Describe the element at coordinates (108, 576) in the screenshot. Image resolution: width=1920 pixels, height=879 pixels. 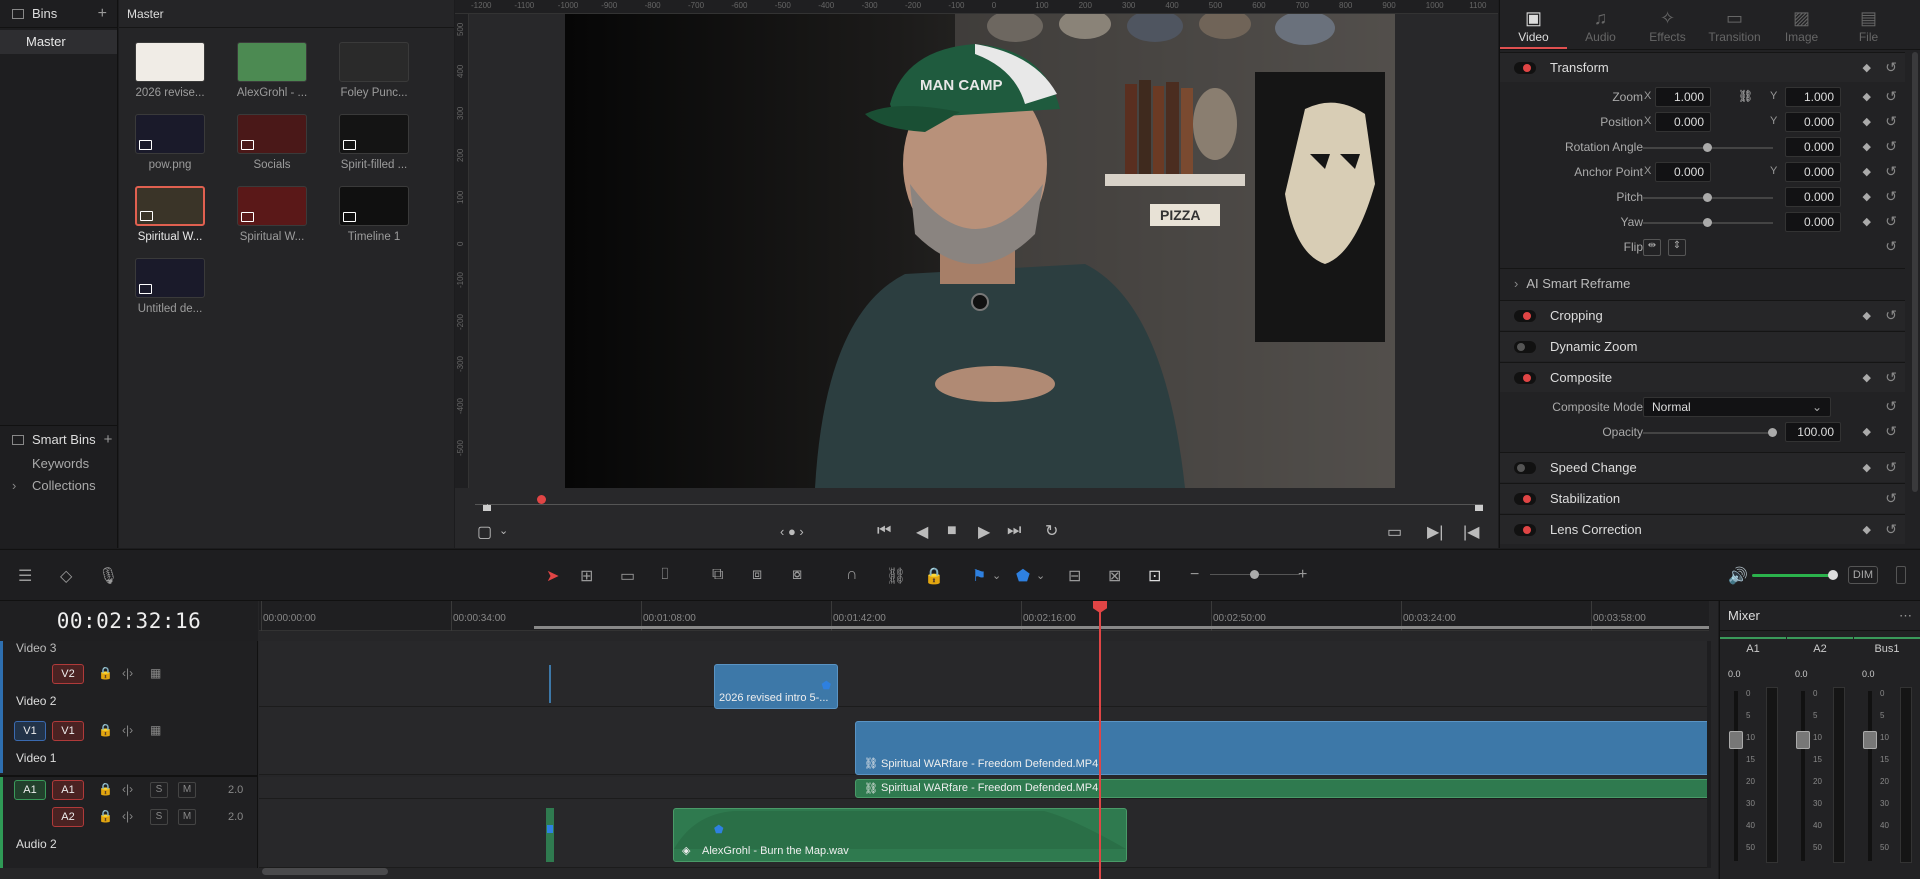
I see `voiceover-mic-icon: 🎙` at that location.